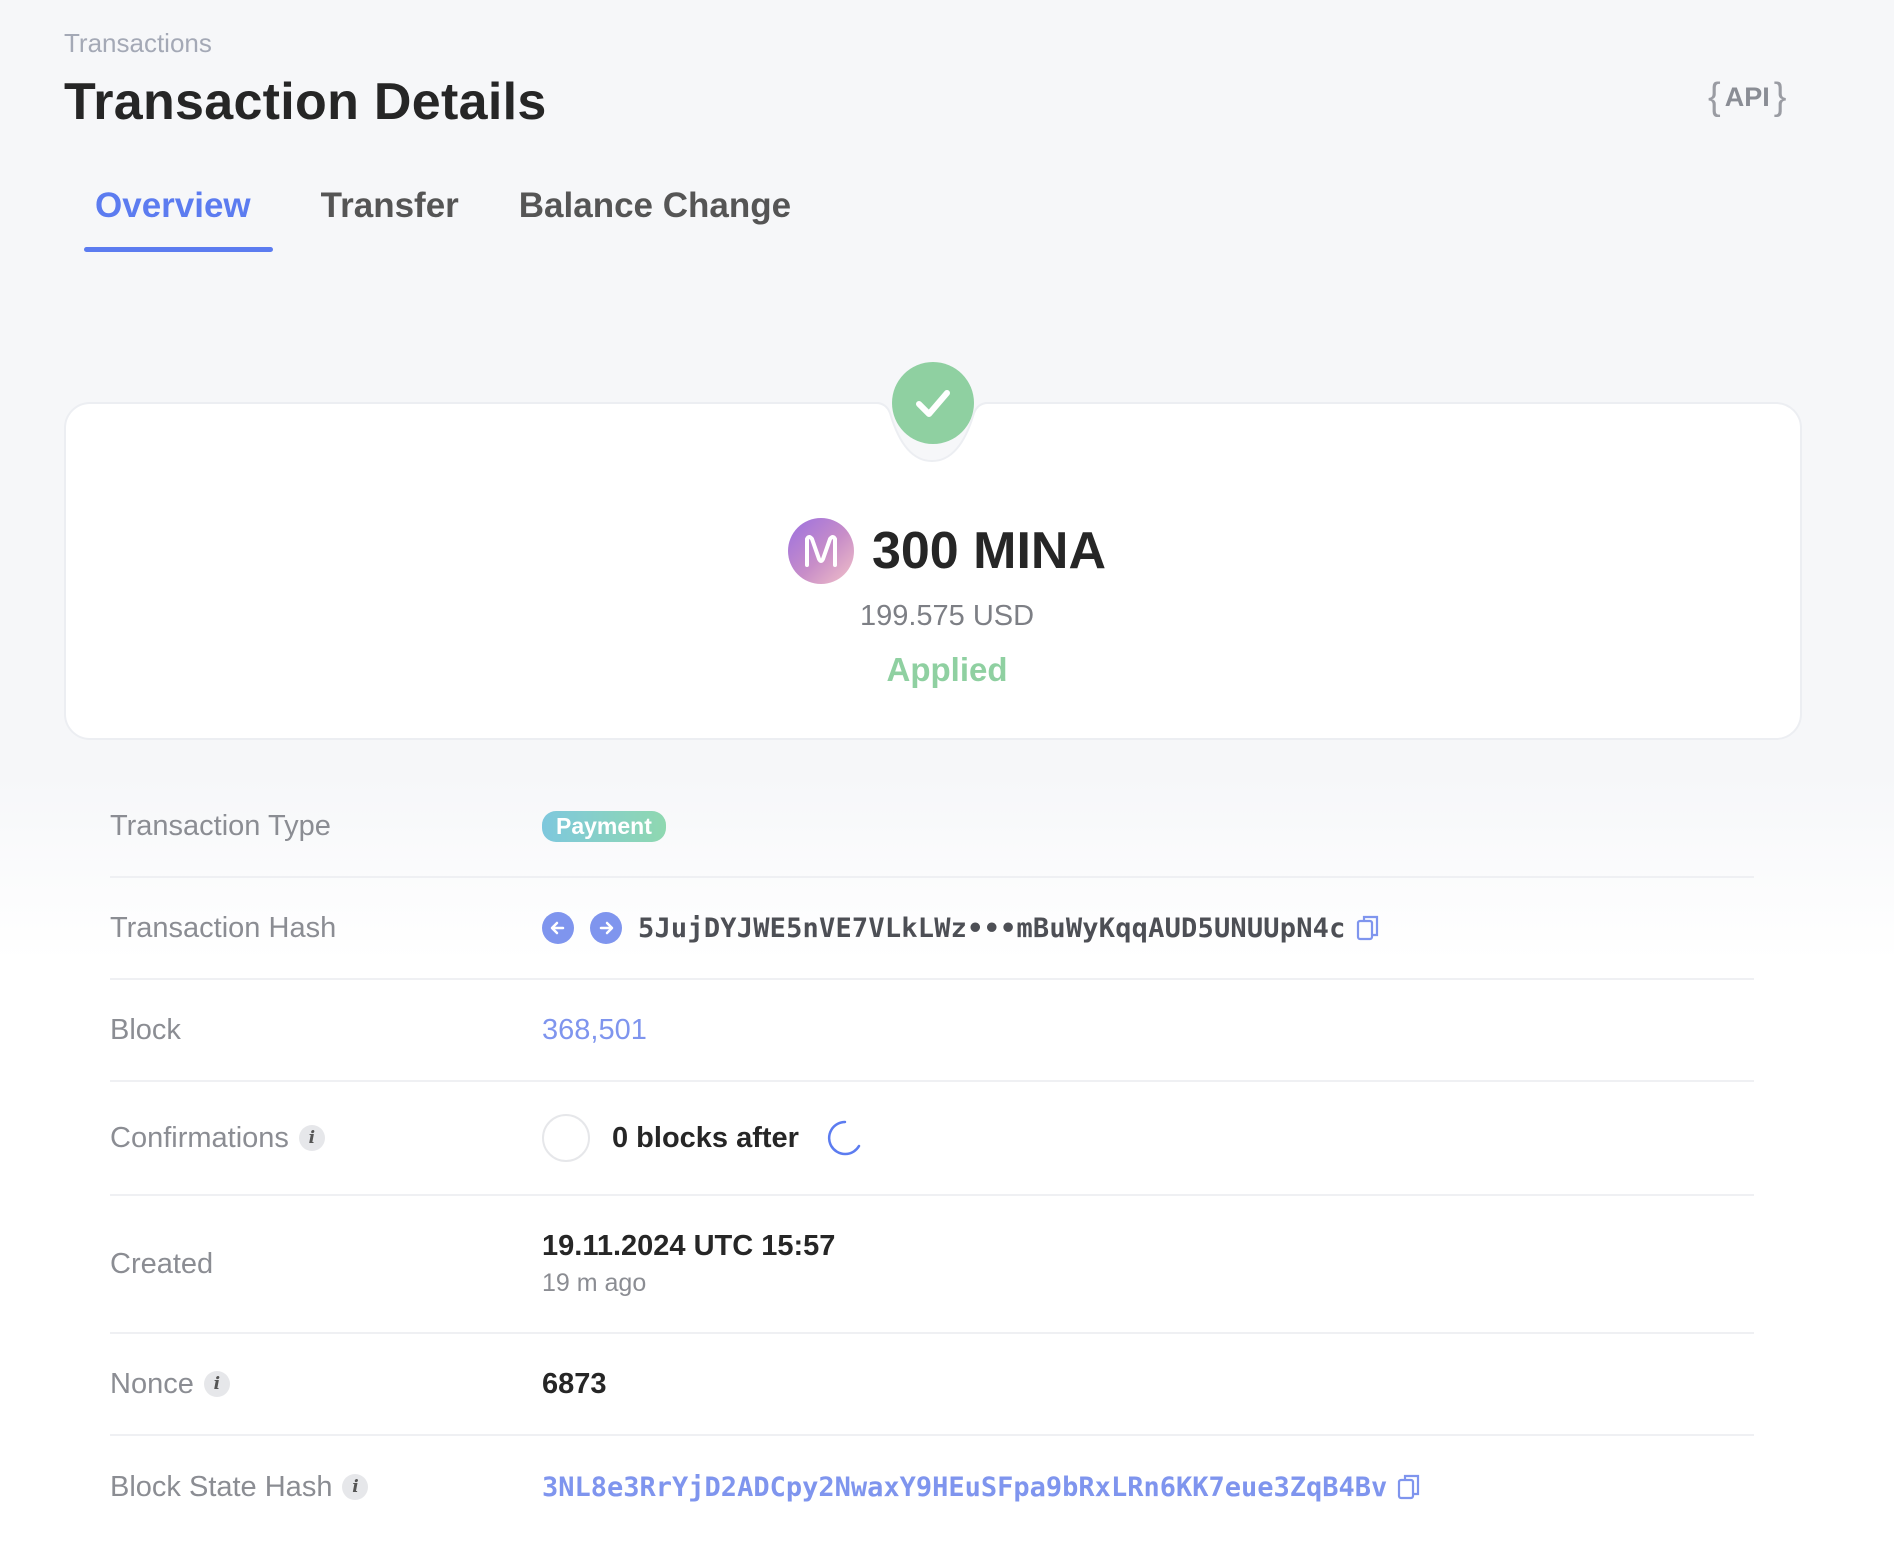  Describe the element at coordinates (594, 1283) in the screenshot. I see `created-relative-time: 19 m ago` at that location.